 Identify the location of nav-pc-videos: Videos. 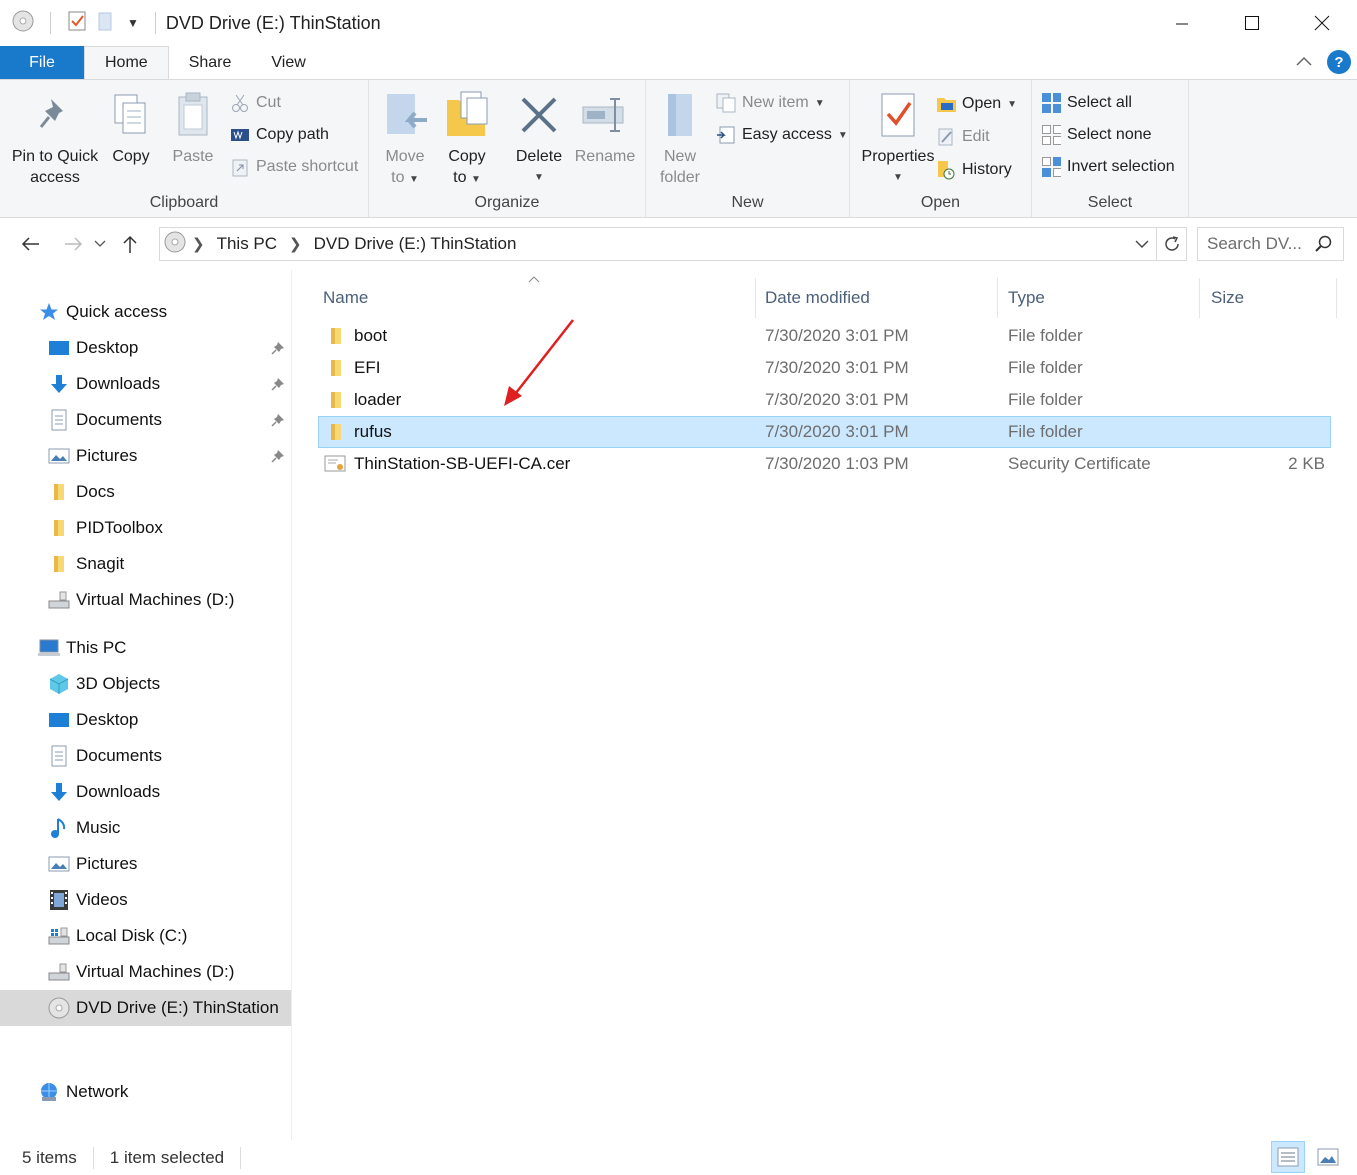
(145, 900).